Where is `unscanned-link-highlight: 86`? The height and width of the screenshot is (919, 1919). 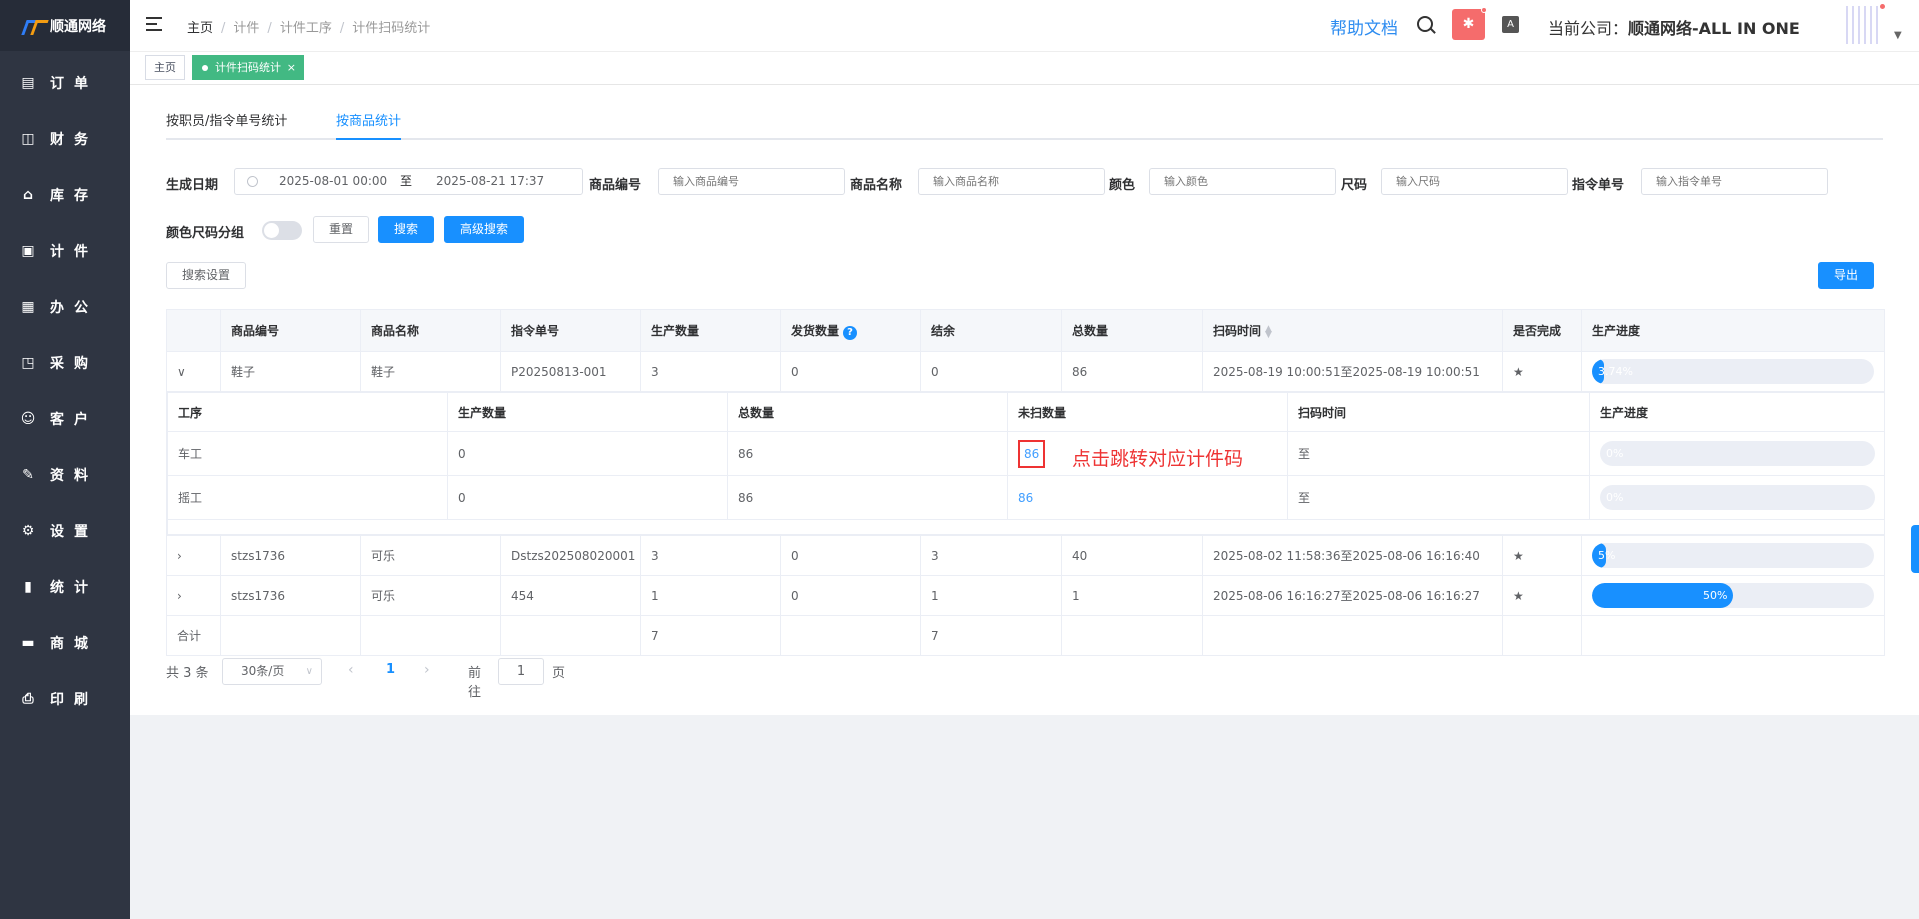 unscanned-link-highlight: 86 is located at coordinates (1032, 453).